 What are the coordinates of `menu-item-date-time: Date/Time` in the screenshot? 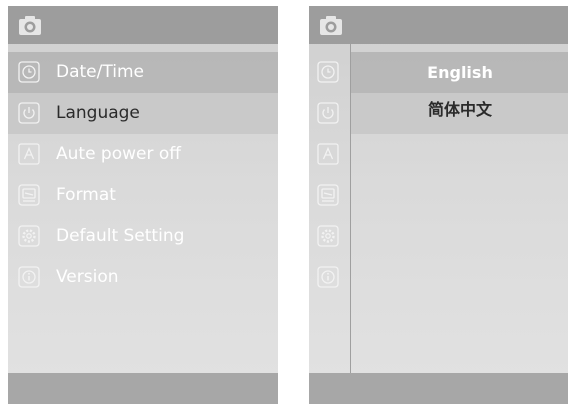 It's located at (143, 72).